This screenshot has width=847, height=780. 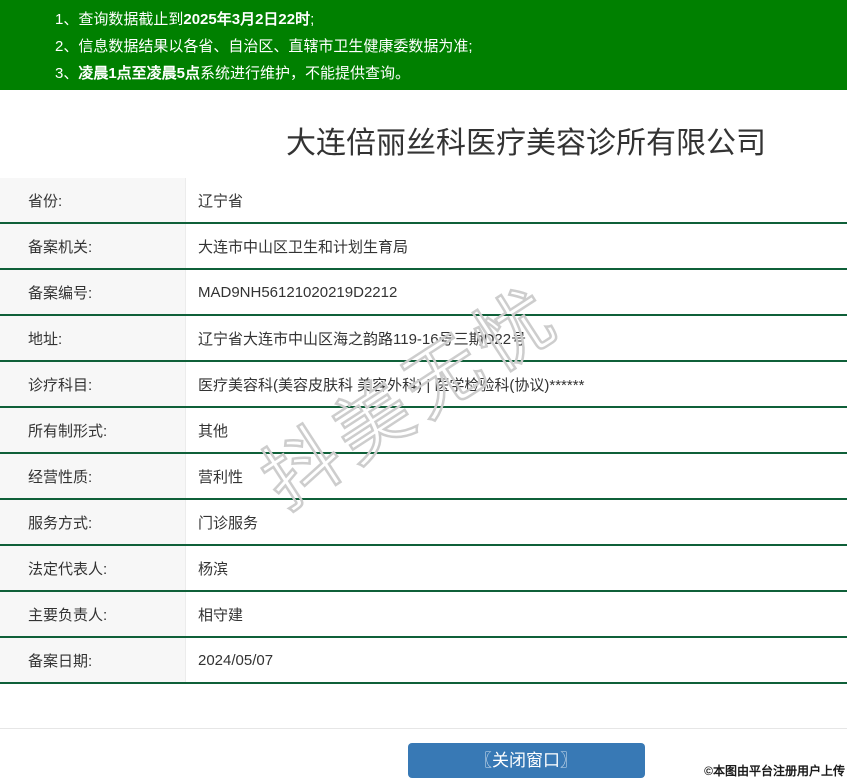 I want to click on page-title: 大连倍丽丝科医疗美容诊所有限公司, so click(x=526, y=143).